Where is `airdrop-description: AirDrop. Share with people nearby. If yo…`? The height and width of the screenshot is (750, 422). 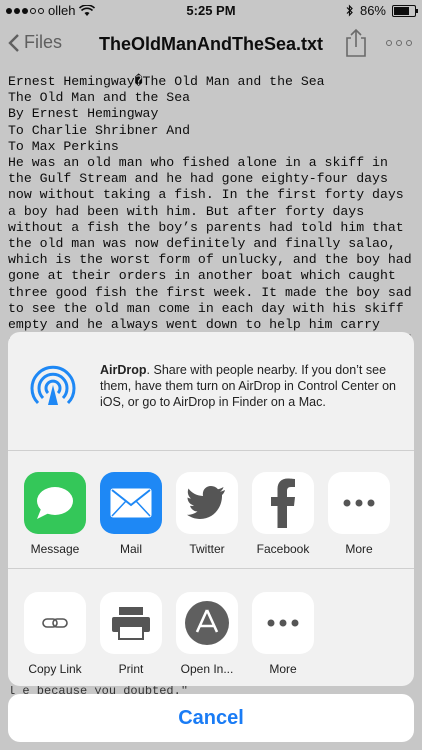 airdrop-description: AirDrop. Share with people nearby. If yo… is located at coordinates (252, 386).